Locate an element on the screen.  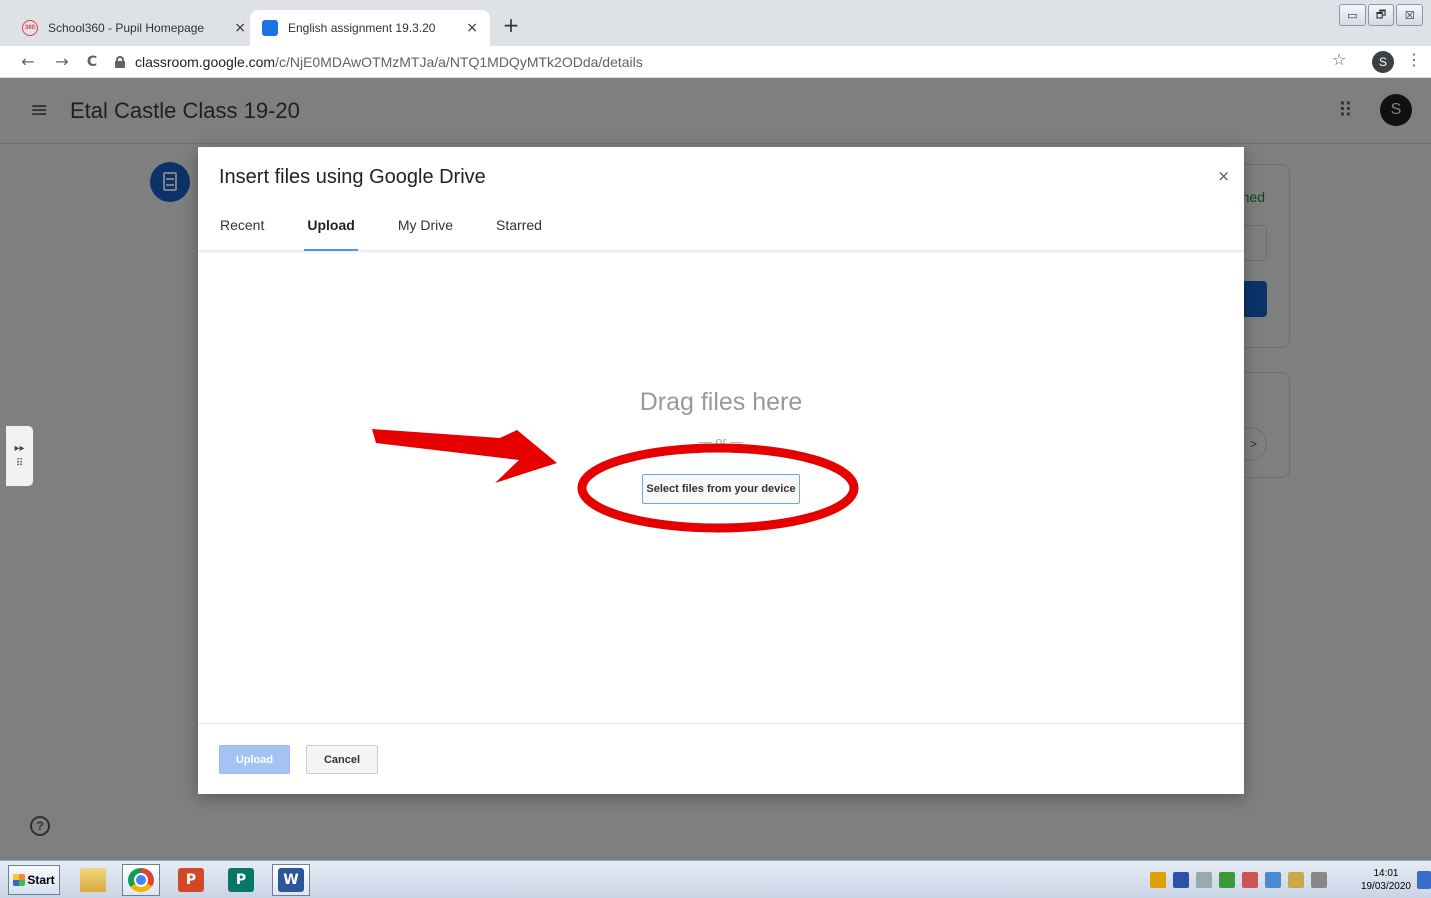
system-clock: 14:01 19/03/2020 is located at coordinates (1386, 880).